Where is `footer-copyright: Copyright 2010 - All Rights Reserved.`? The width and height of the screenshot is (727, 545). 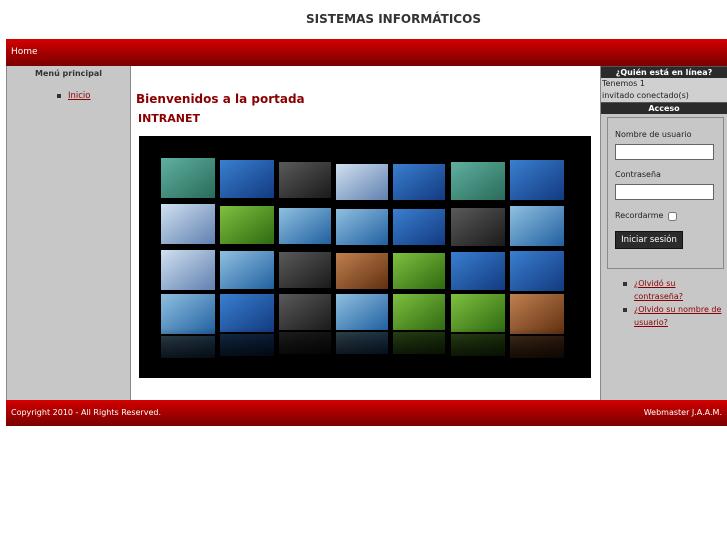 footer-copyright: Copyright 2010 - All Rights Reserved. is located at coordinates (86, 412).